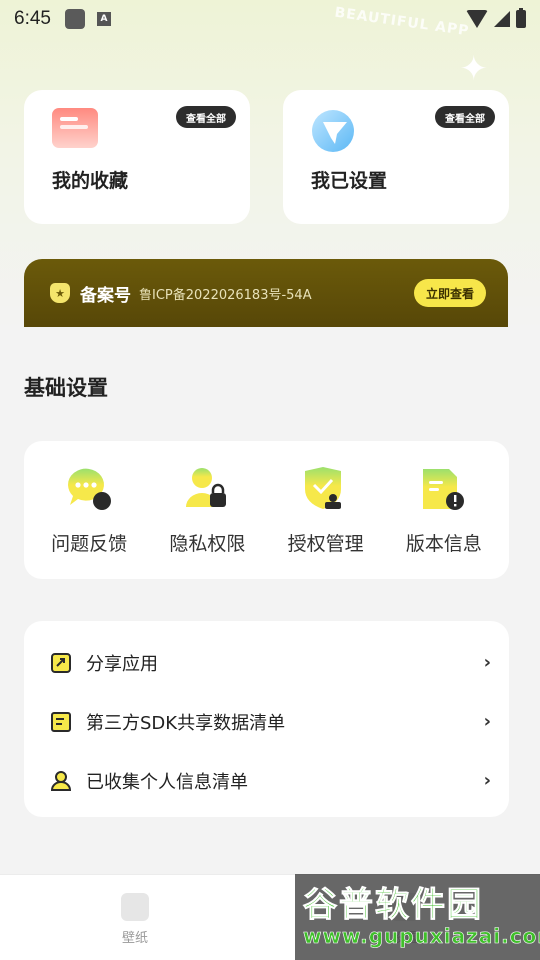  Describe the element at coordinates (74, 19) in the screenshot. I see `notification-icon` at that location.